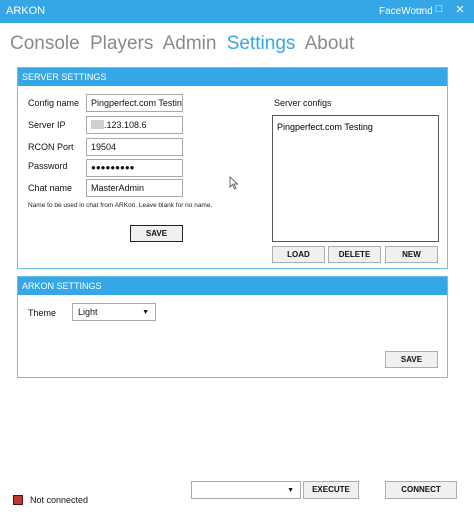  What do you see at coordinates (232, 286) in the screenshot?
I see `arkon-settings-header: ARKON SETTINGS` at bounding box center [232, 286].